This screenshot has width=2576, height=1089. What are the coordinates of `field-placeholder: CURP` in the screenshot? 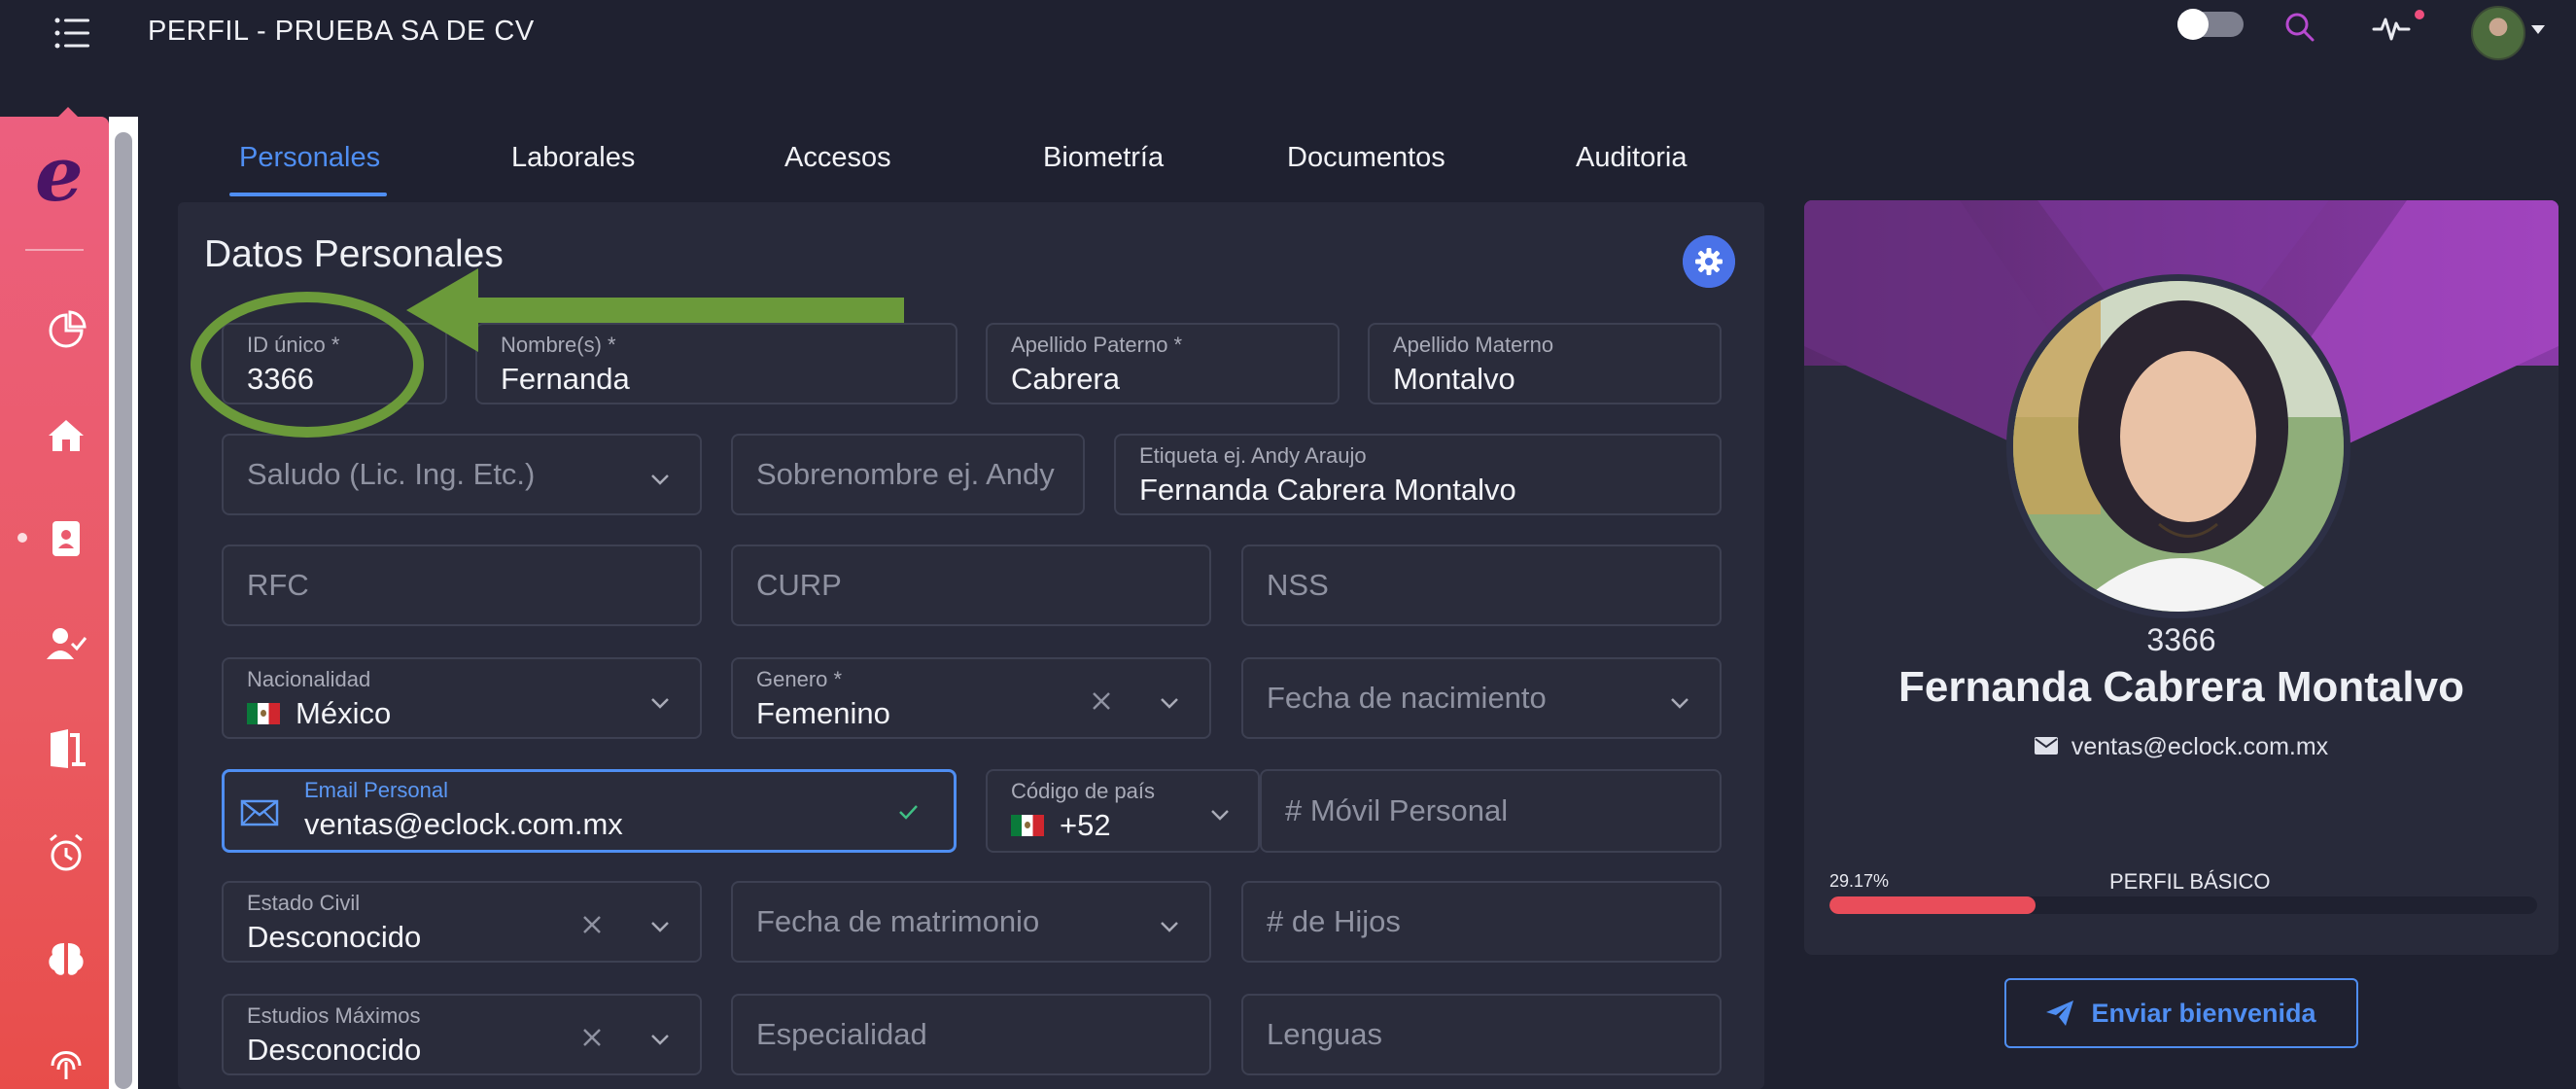 It's located at (799, 585).